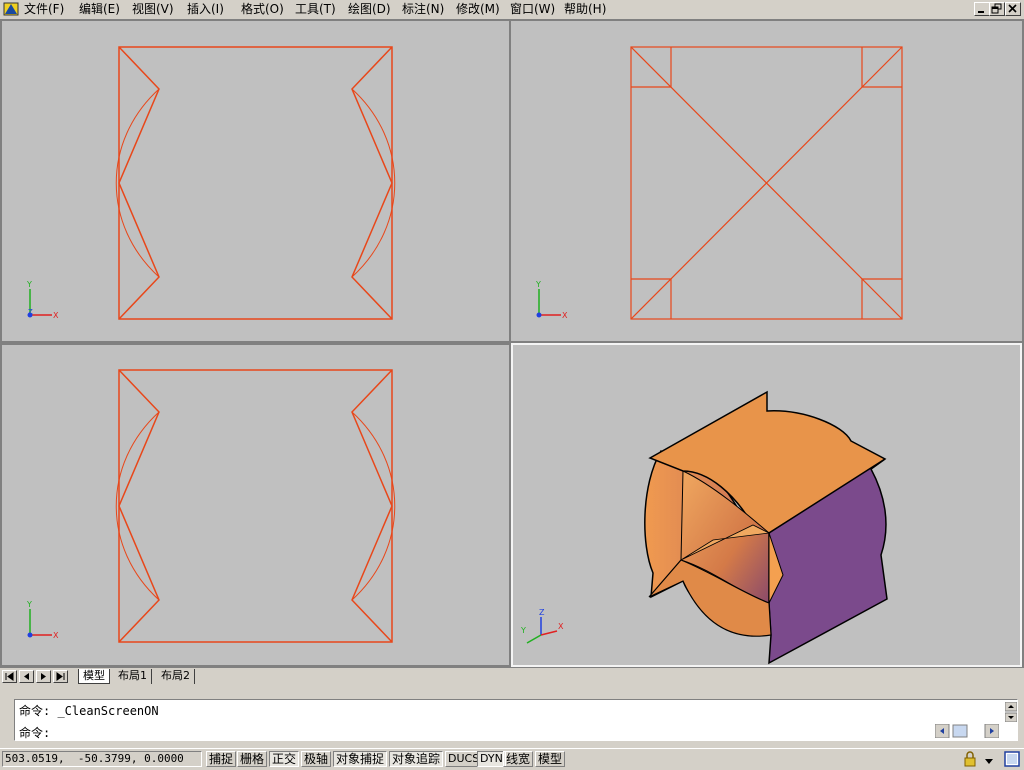 Image resolution: width=1024 pixels, height=770 pixels. I want to click on tab-nav-next-button, so click(43, 676).